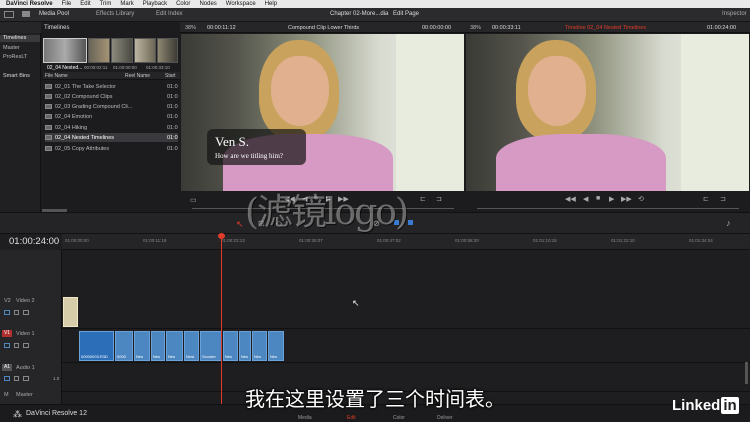 The height and width of the screenshot is (422, 750). I want to click on timeline-next-icon: ▶▶, so click(626, 200).